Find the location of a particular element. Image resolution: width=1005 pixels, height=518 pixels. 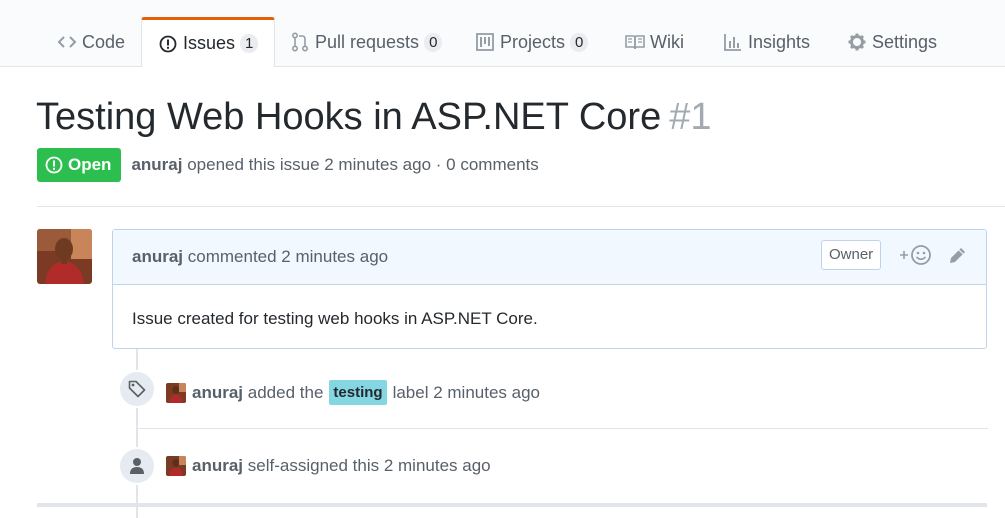

edit-button is located at coordinates (957, 258).